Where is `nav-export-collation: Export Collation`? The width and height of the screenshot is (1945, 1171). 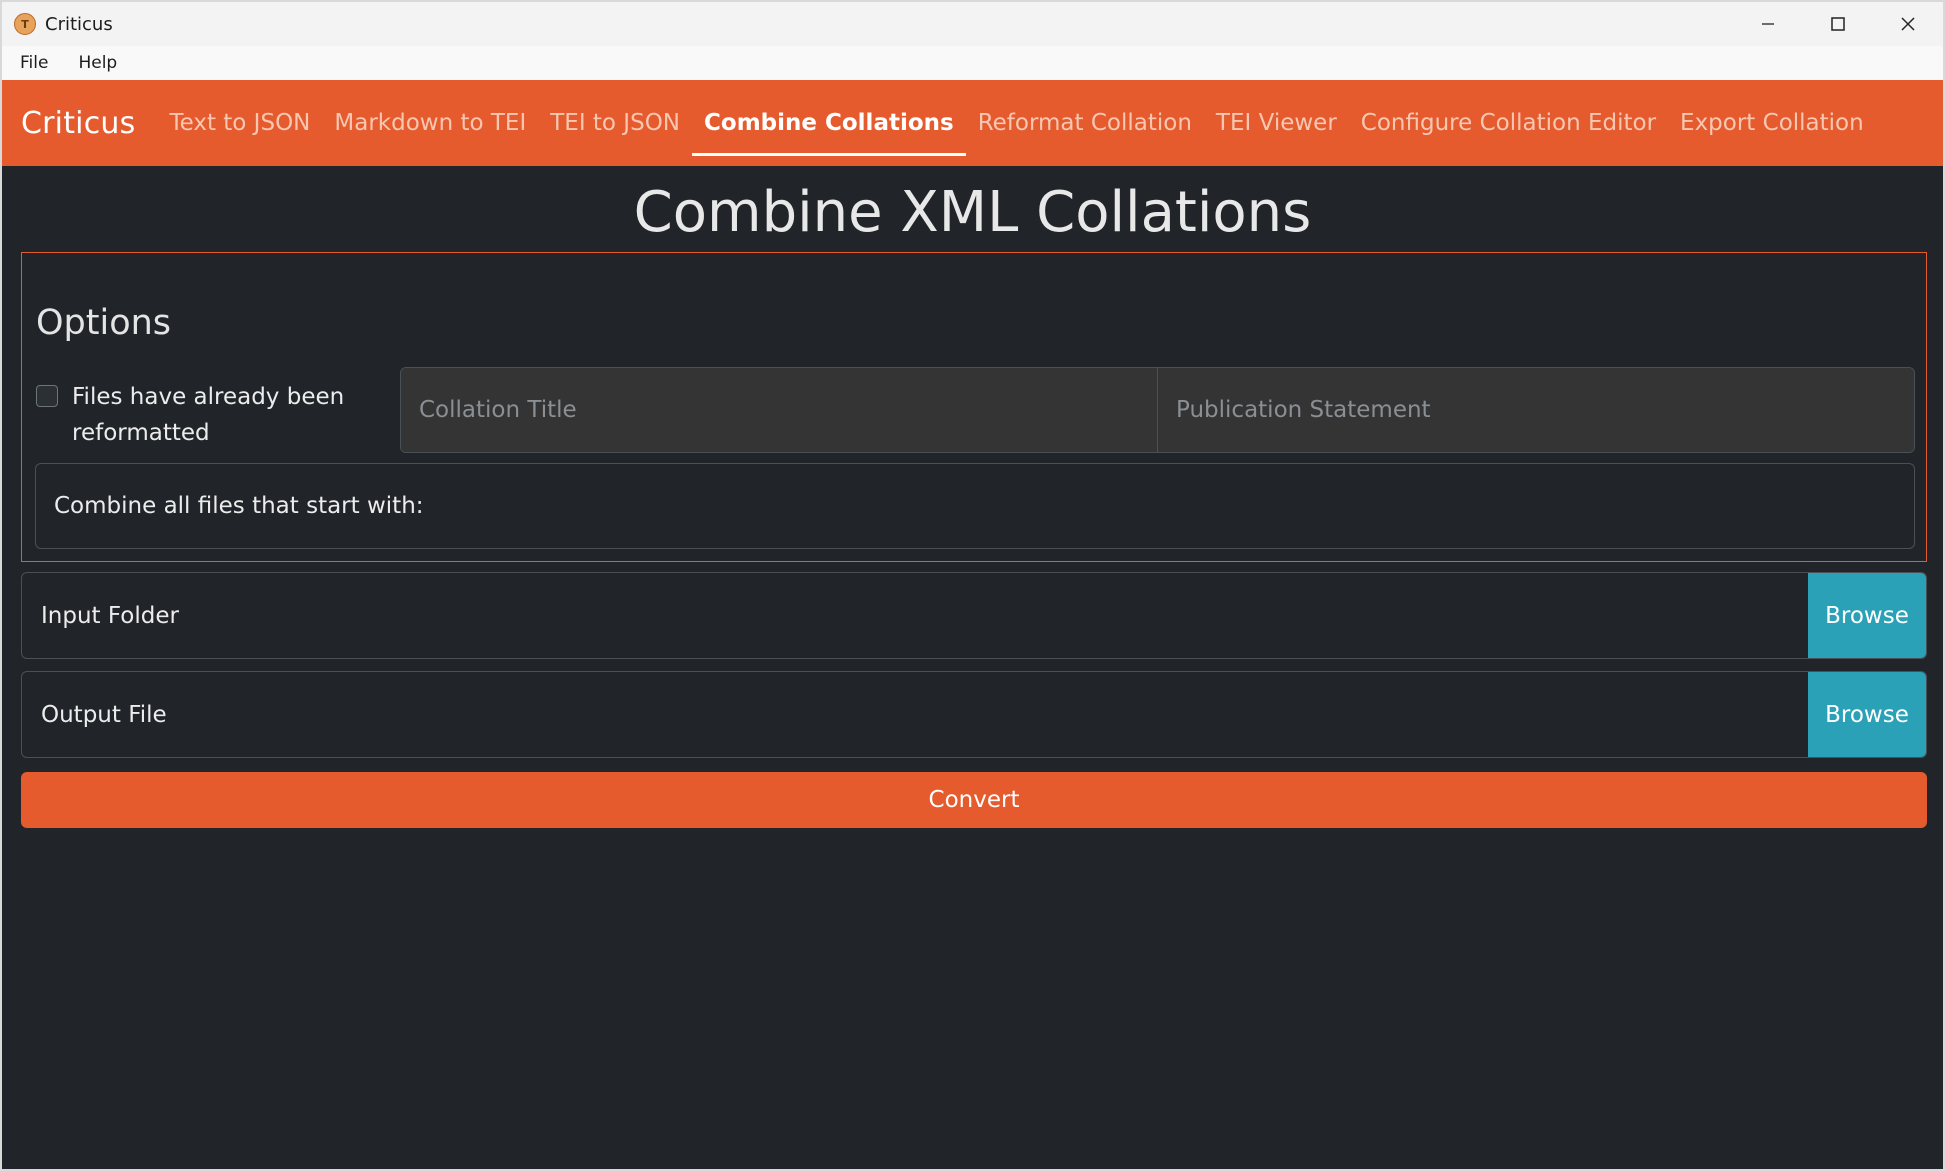 nav-export-collation: Export Collation is located at coordinates (1772, 123).